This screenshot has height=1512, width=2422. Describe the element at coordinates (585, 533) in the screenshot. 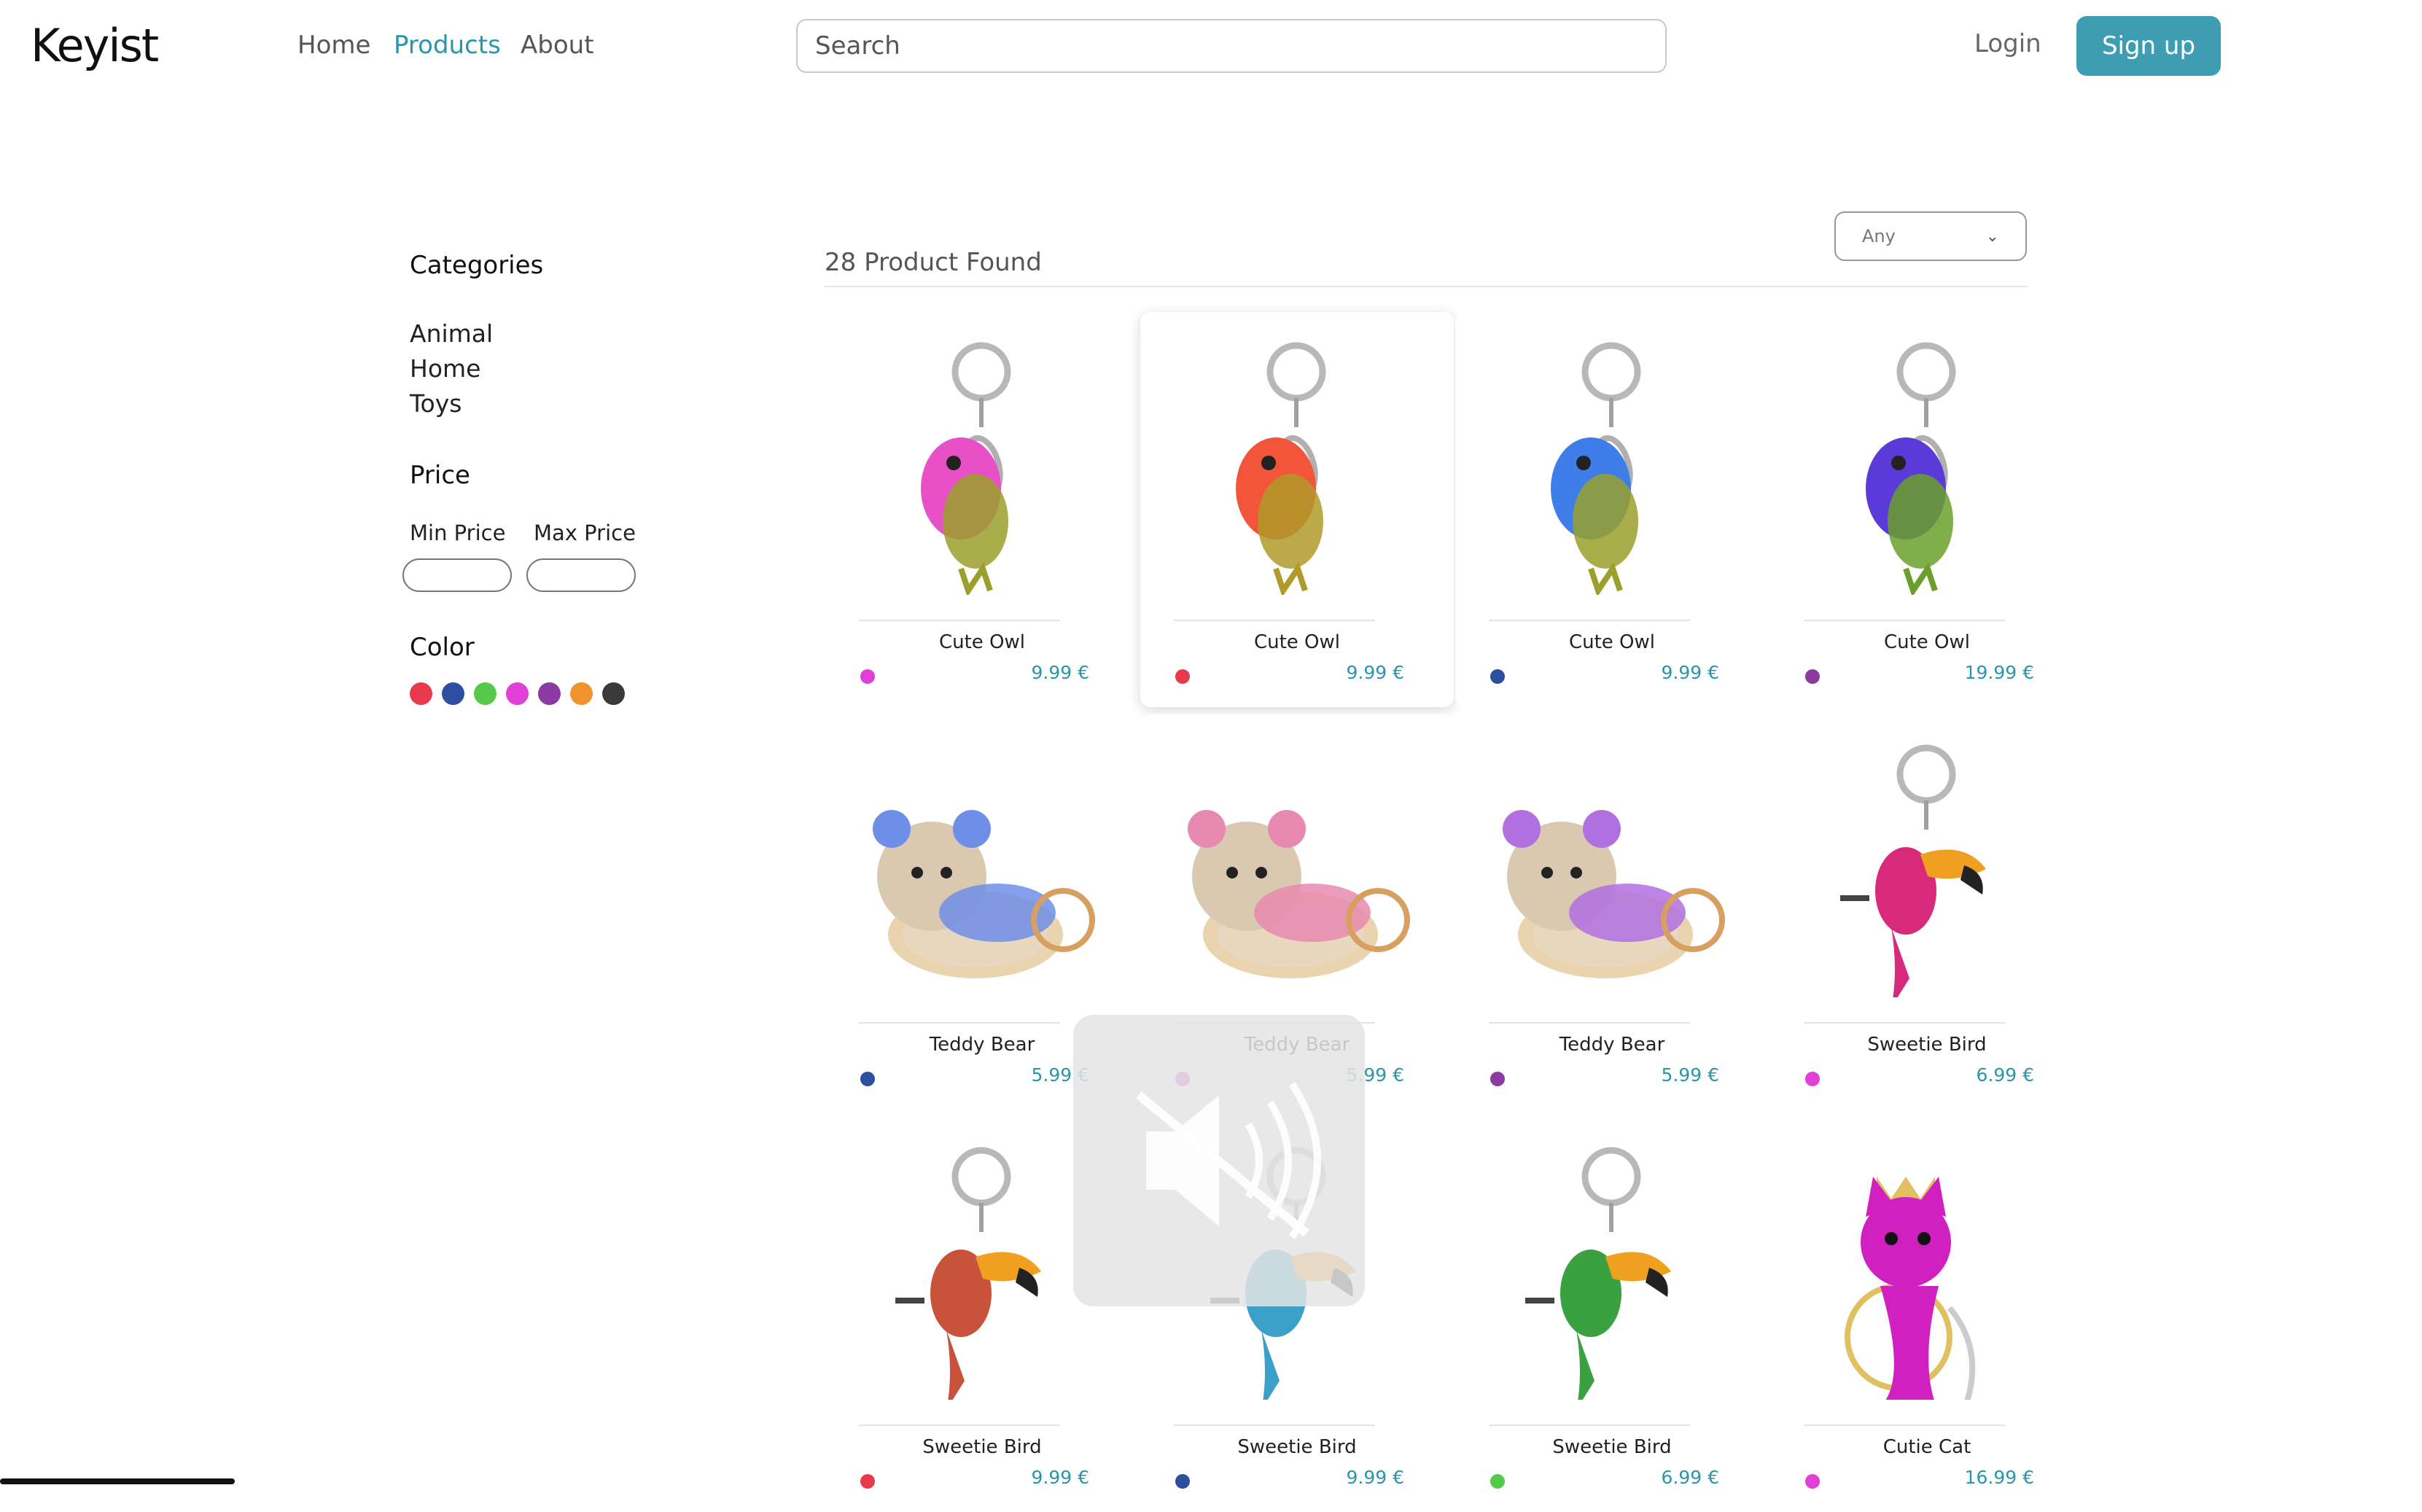

I see `max-price-label: Max Price` at that location.